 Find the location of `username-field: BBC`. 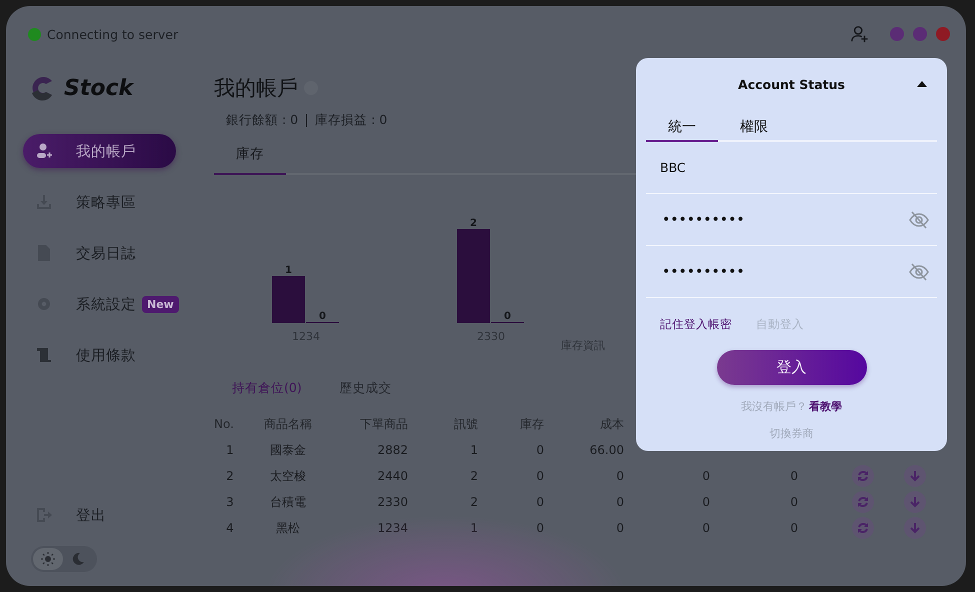

username-field: BBC is located at coordinates (791, 168).